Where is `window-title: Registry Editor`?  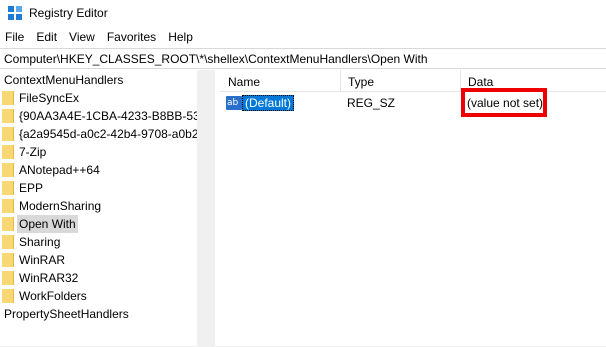 window-title: Registry Editor is located at coordinates (68, 13).